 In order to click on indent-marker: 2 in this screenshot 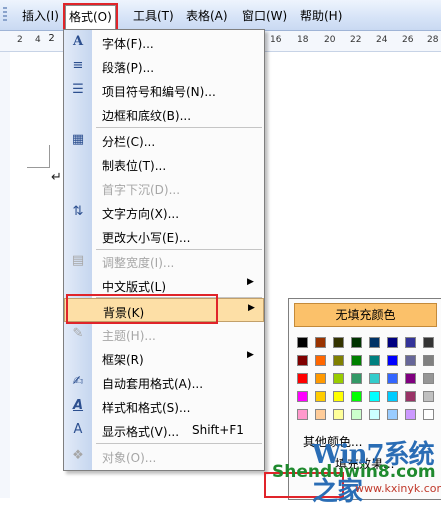, I will do `click(51, 41)`.